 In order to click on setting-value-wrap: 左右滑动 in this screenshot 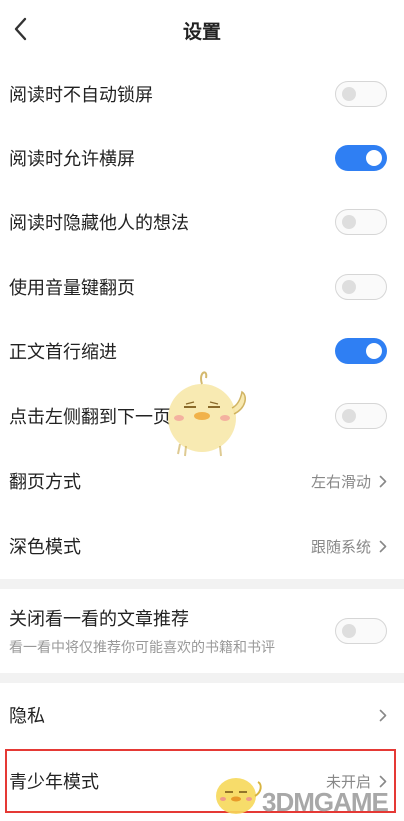, I will do `click(349, 481)`.